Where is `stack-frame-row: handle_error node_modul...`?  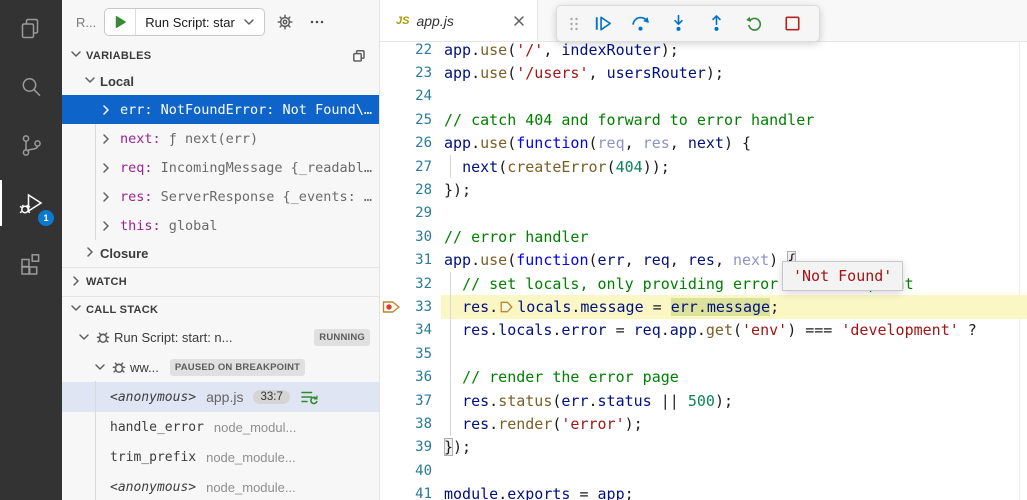 stack-frame-row: handle_error node_modul... is located at coordinates (220, 427).